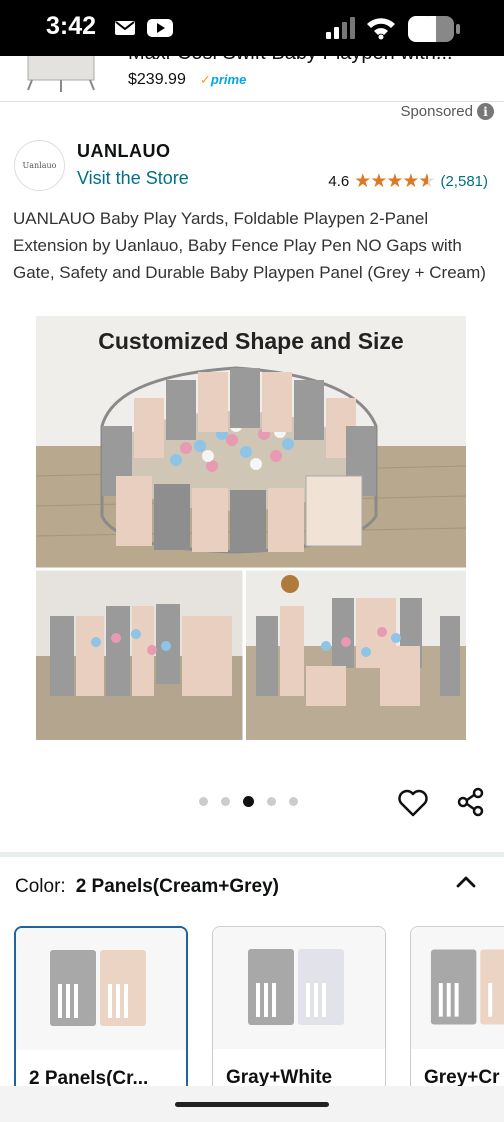 The width and height of the screenshot is (504, 1122). I want to click on battery-icon, so click(434, 31).